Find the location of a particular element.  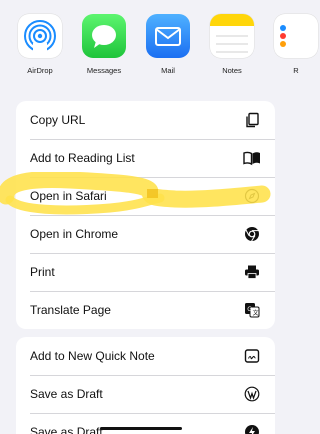

app-notes: Notes is located at coordinates (232, 44).